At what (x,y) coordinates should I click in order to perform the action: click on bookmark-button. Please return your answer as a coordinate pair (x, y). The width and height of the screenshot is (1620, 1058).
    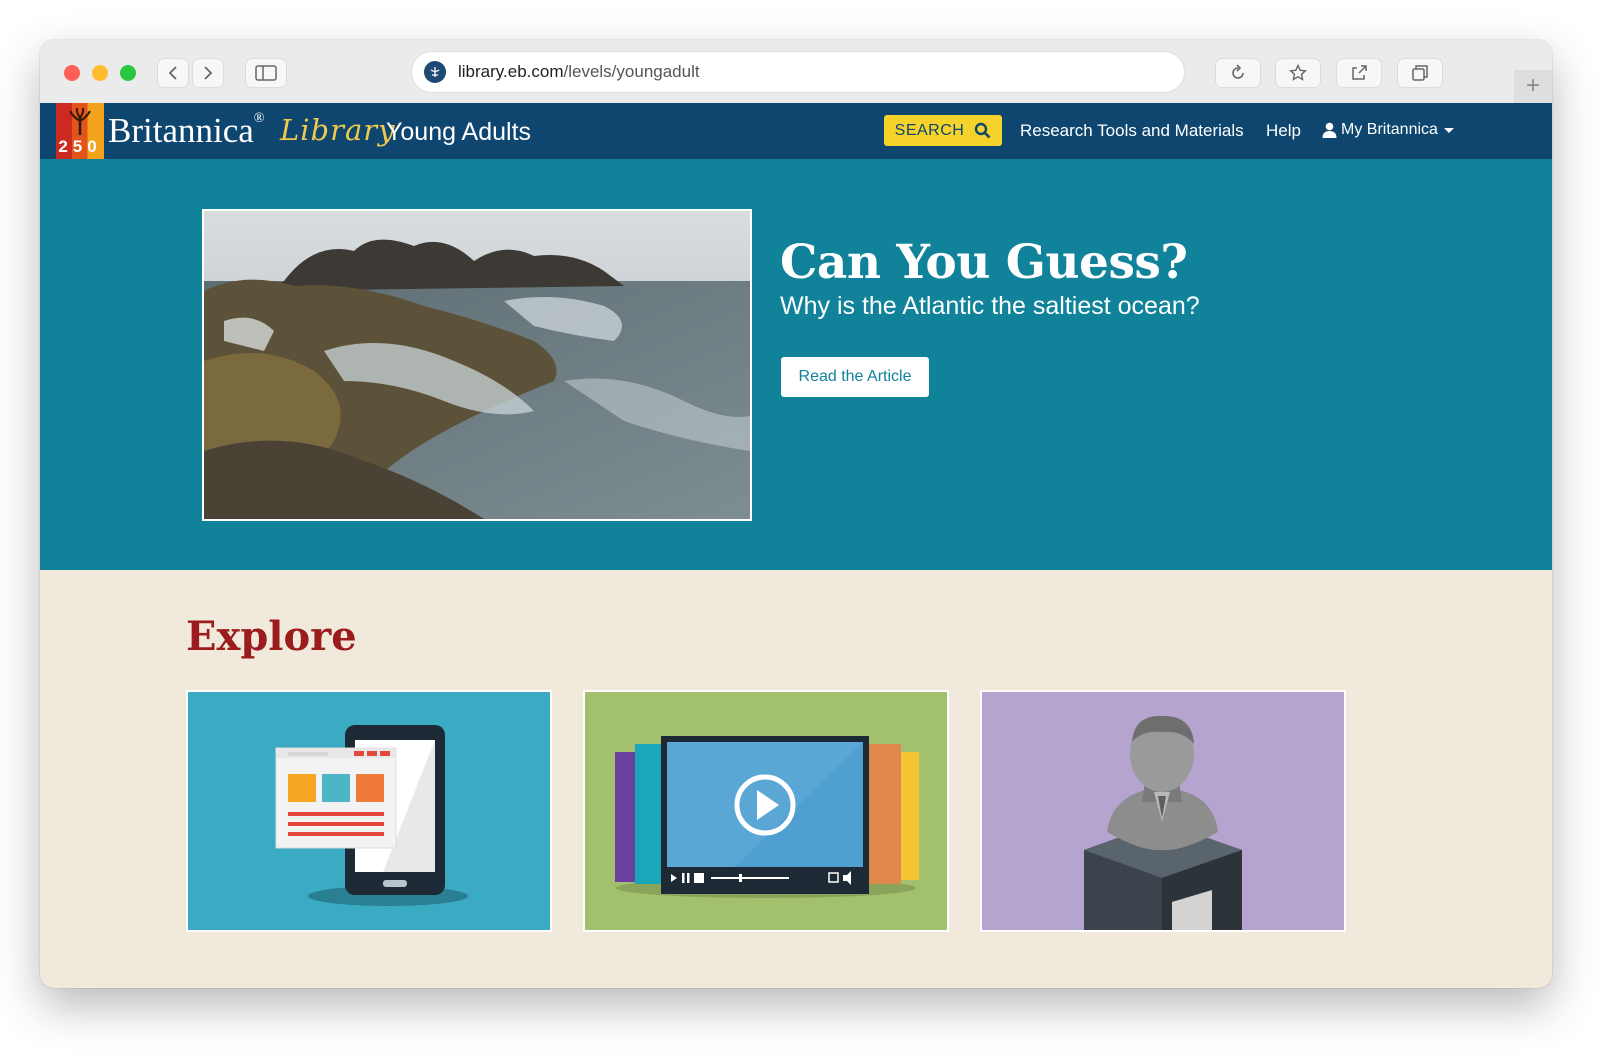
    Looking at the image, I should click on (1298, 73).